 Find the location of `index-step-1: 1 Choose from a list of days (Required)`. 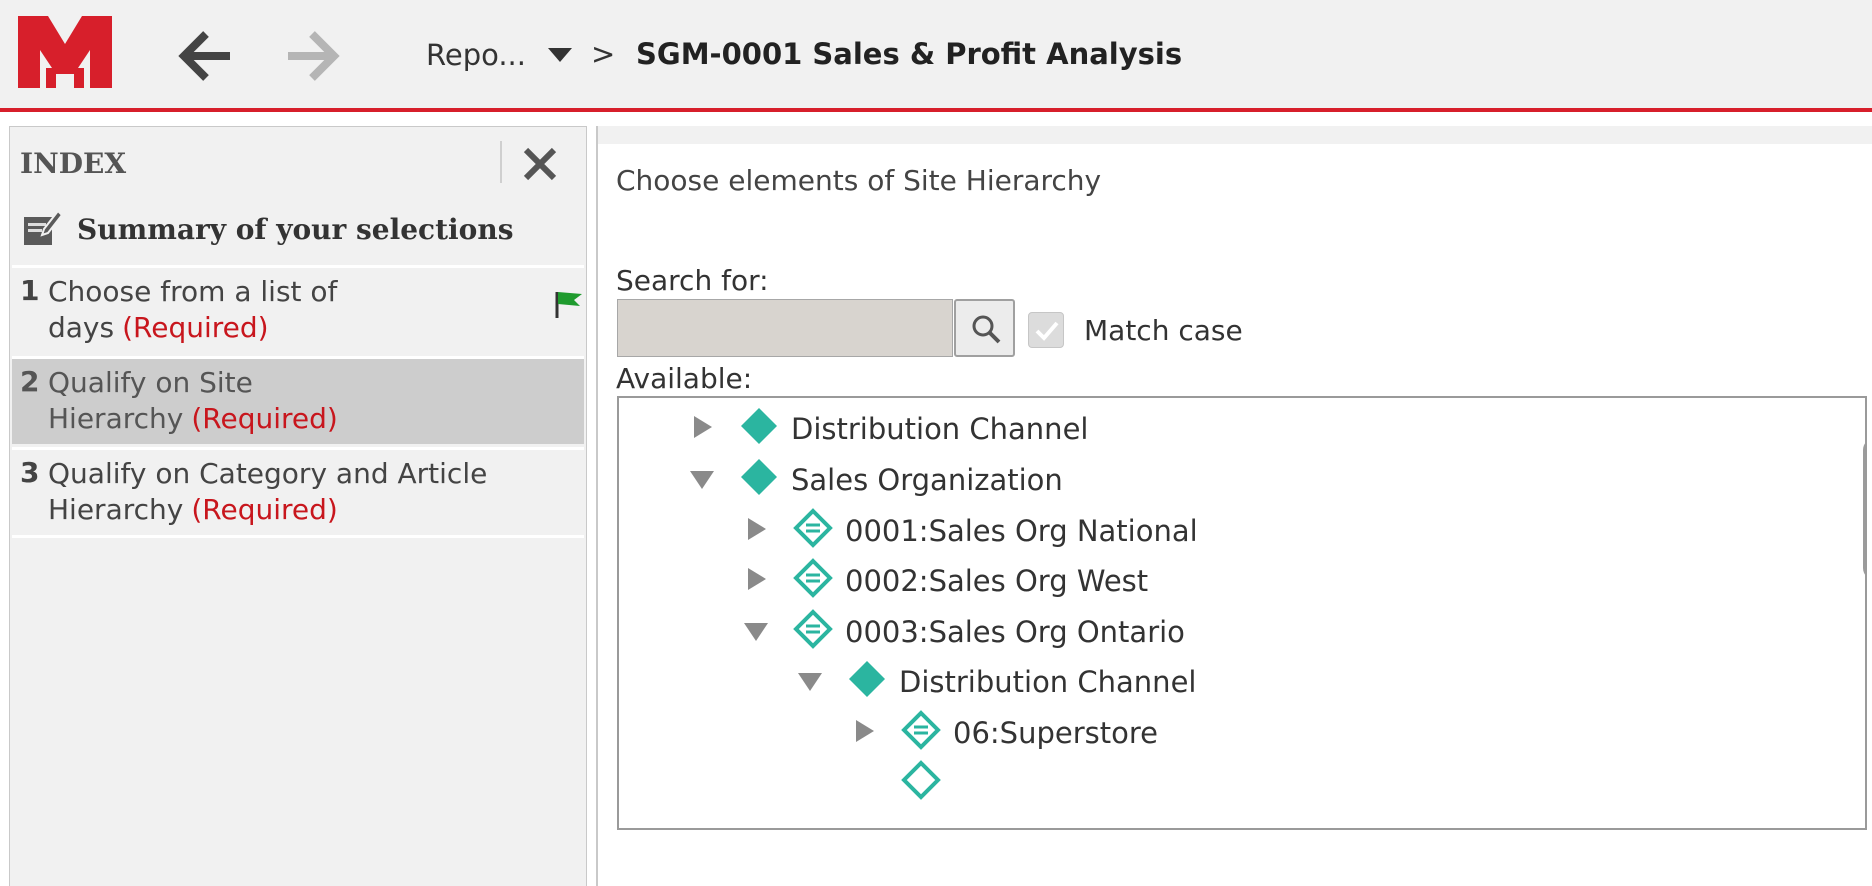

index-step-1: 1 Choose from a list of days (Required) is located at coordinates (298, 309).